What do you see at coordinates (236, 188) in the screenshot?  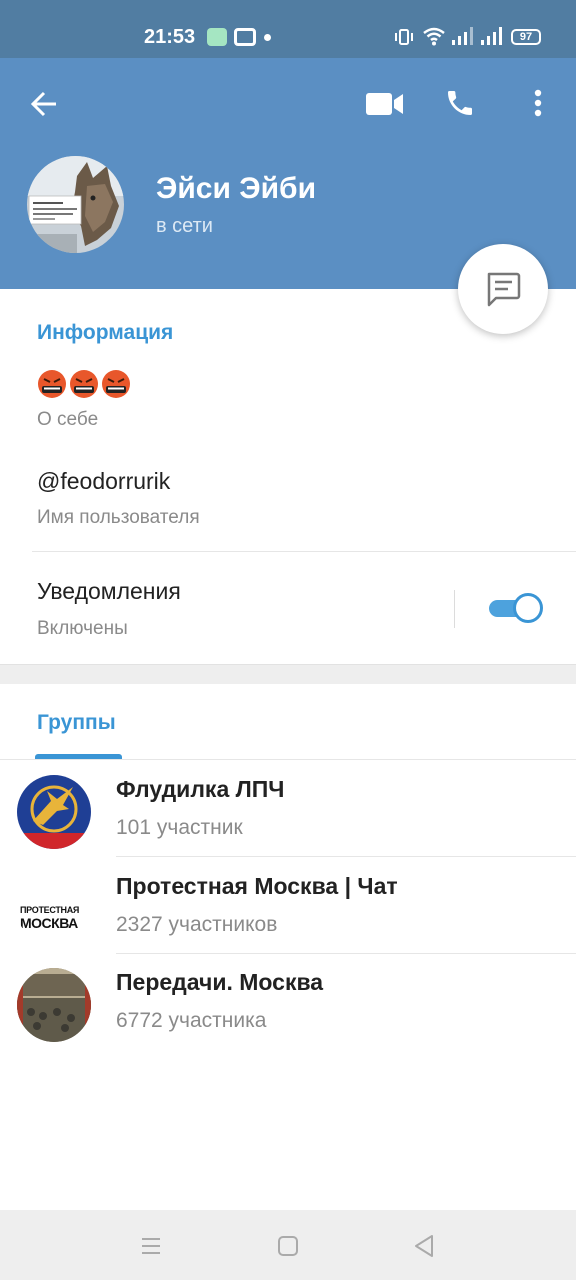 I see `profile-name: Эйси Эйби` at bounding box center [236, 188].